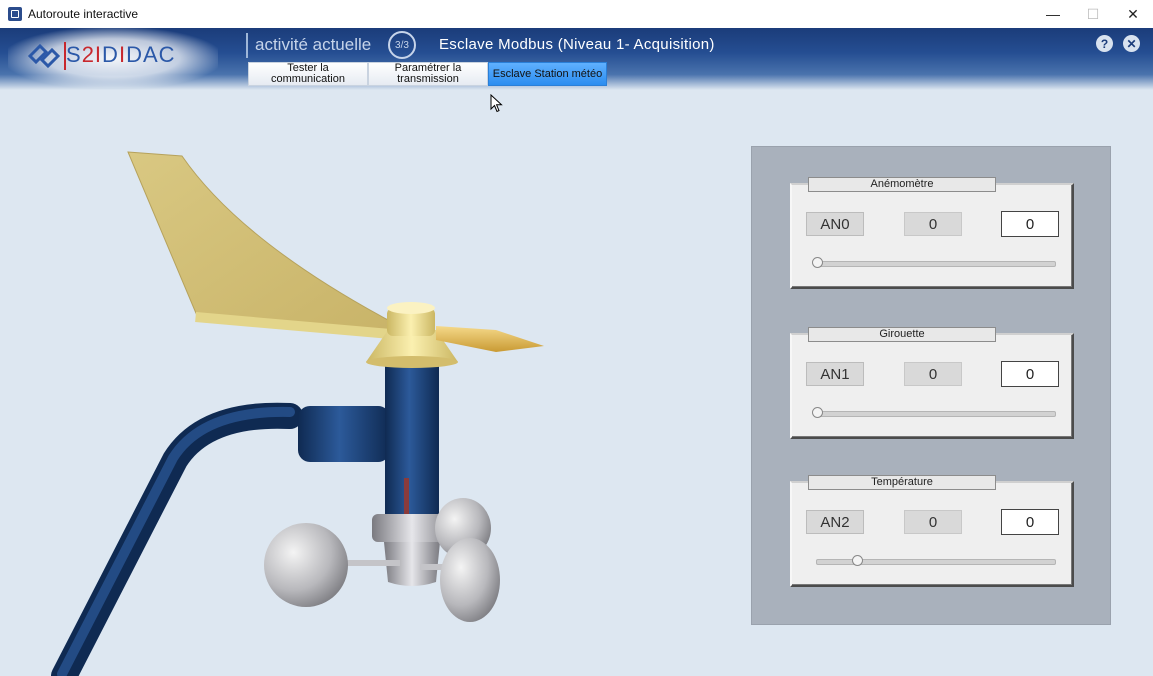  I want to click on channel-group-anemometre: Anémomètre AN0 0, so click(932, 233).